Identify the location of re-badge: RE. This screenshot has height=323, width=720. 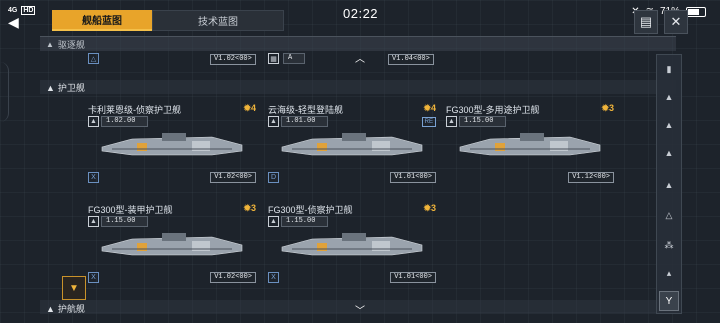
(428, 122).